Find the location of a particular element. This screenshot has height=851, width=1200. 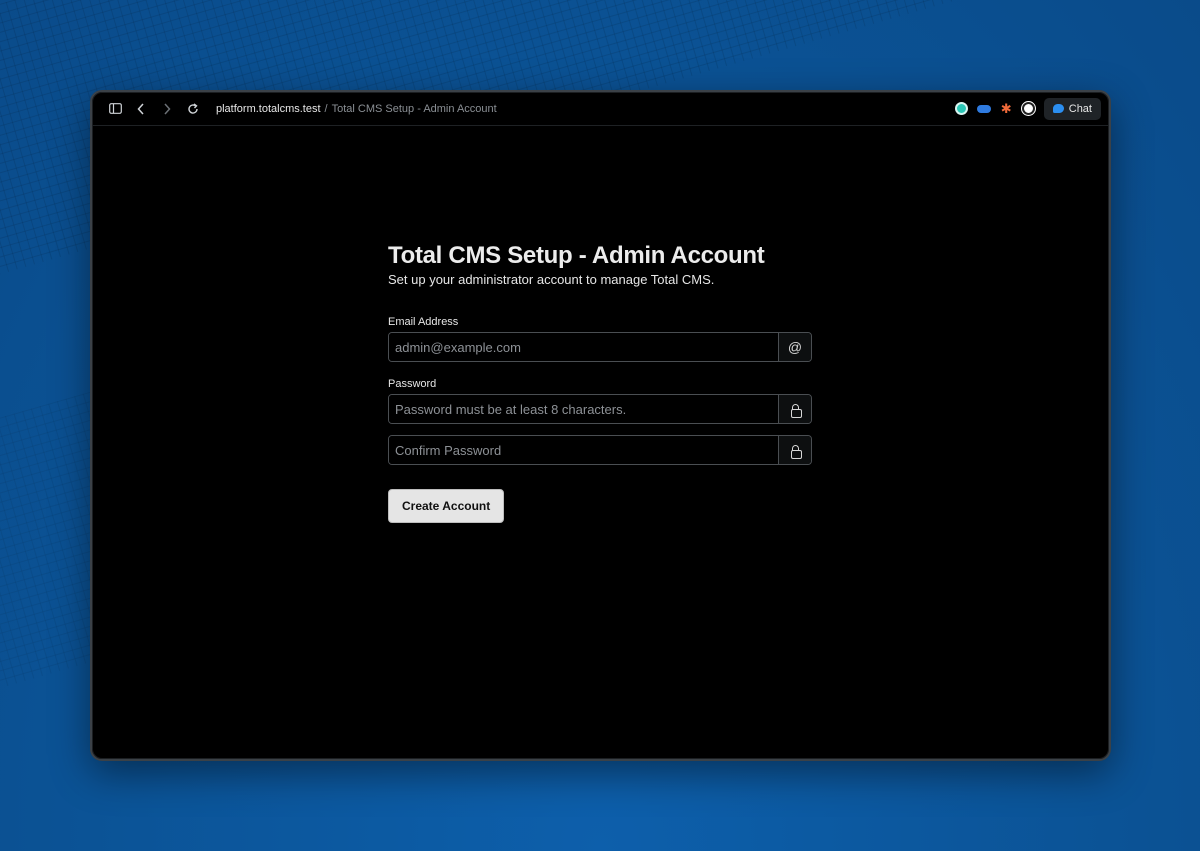

create-account-button: Create Account is located at coordinates (446, 506).